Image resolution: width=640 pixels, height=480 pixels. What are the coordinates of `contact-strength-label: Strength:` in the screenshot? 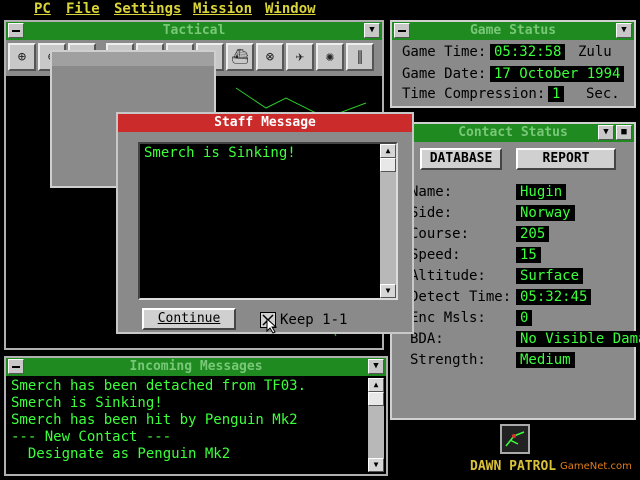 It's located at (448, 360).